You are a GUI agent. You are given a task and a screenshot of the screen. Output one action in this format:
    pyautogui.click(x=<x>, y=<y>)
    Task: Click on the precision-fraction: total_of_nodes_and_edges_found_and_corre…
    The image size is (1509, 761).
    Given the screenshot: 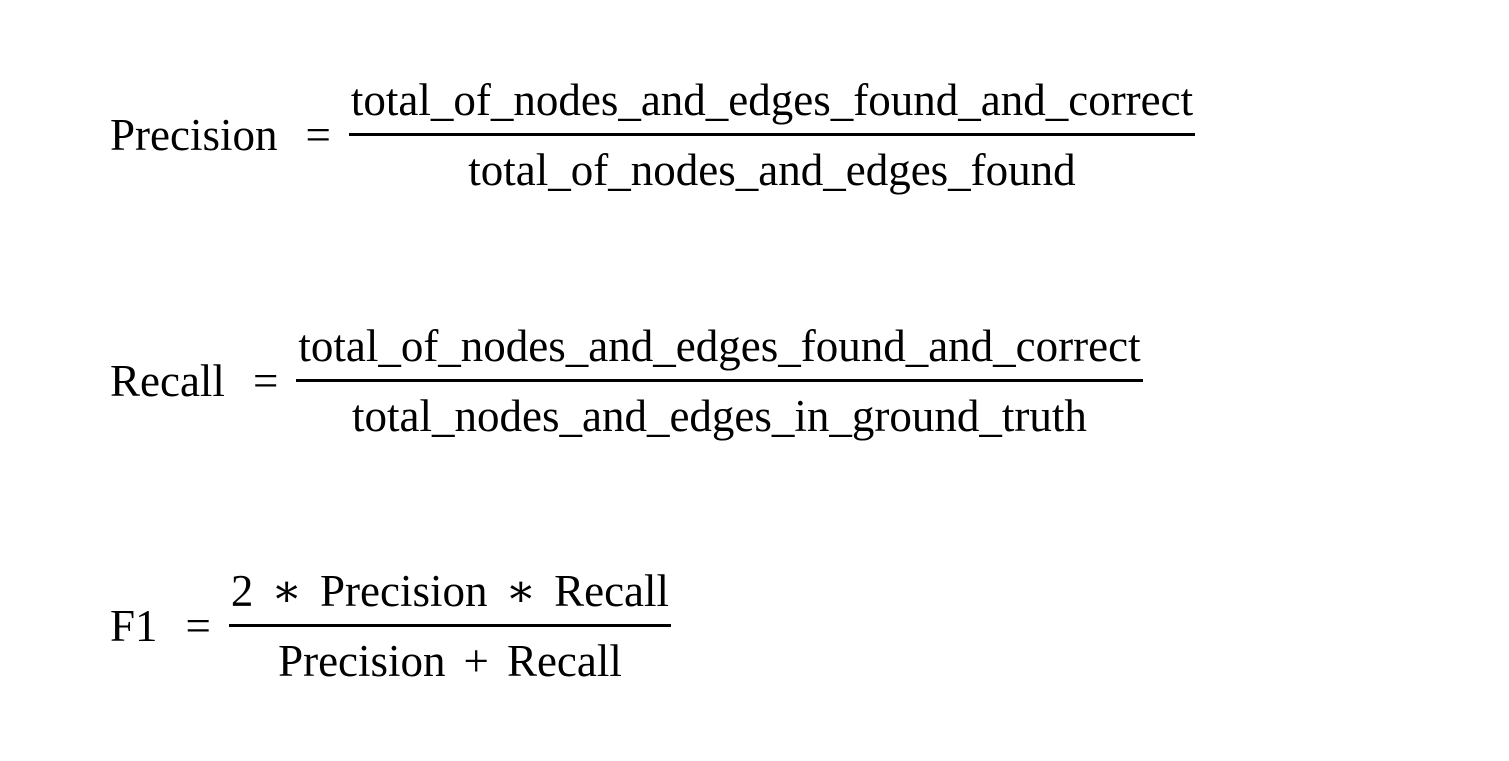 What is the action you would take?
    pyautogui.click(x=772, y=135)
    